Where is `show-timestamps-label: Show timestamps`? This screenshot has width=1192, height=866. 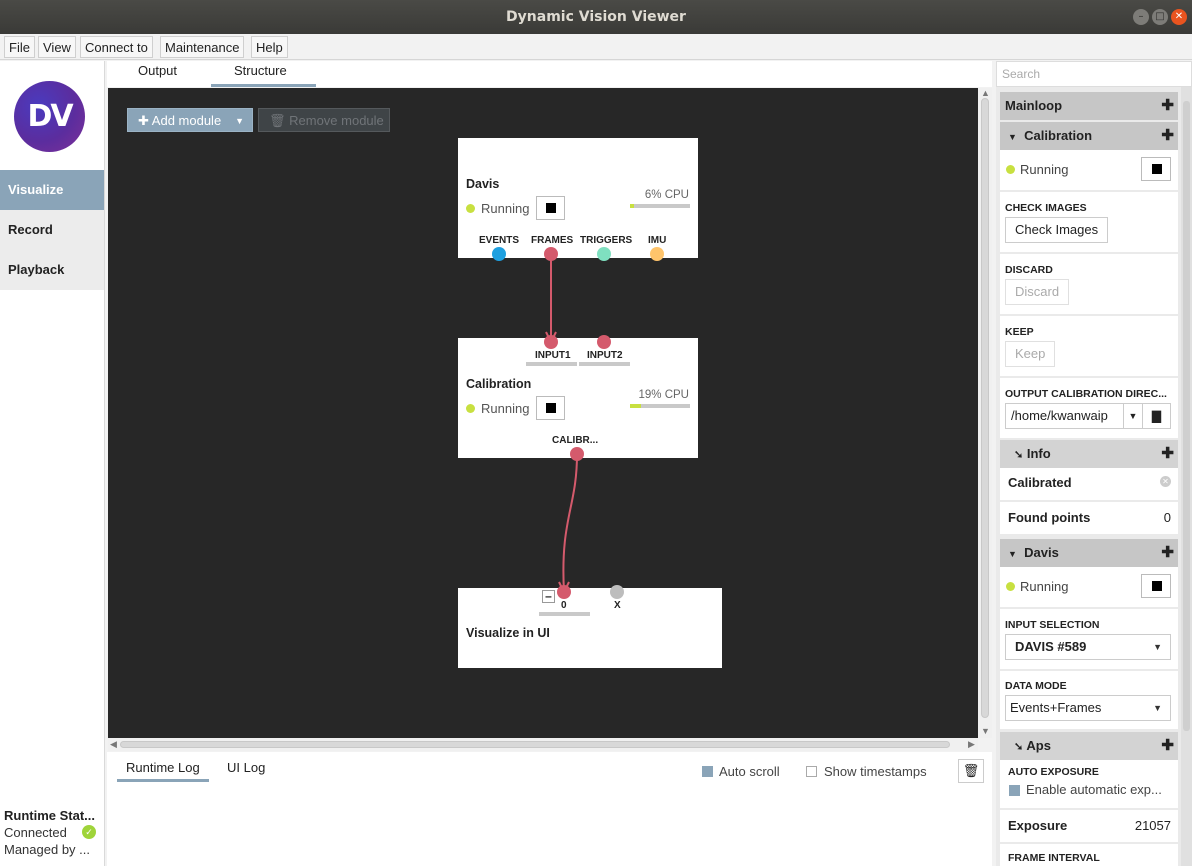
show-timestamps-label: Show timestamps is located at coordinates (875, 771).